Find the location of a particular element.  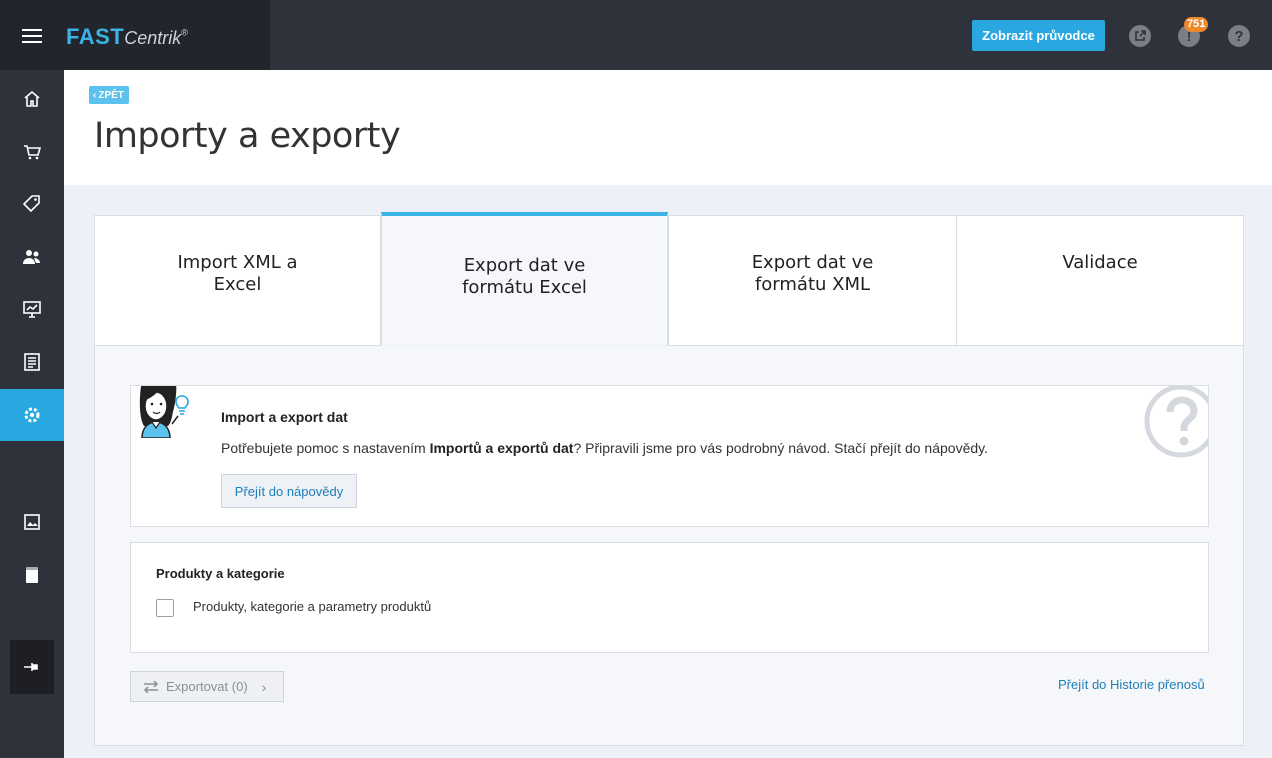

document-icon is located at coordinates (32, 362).